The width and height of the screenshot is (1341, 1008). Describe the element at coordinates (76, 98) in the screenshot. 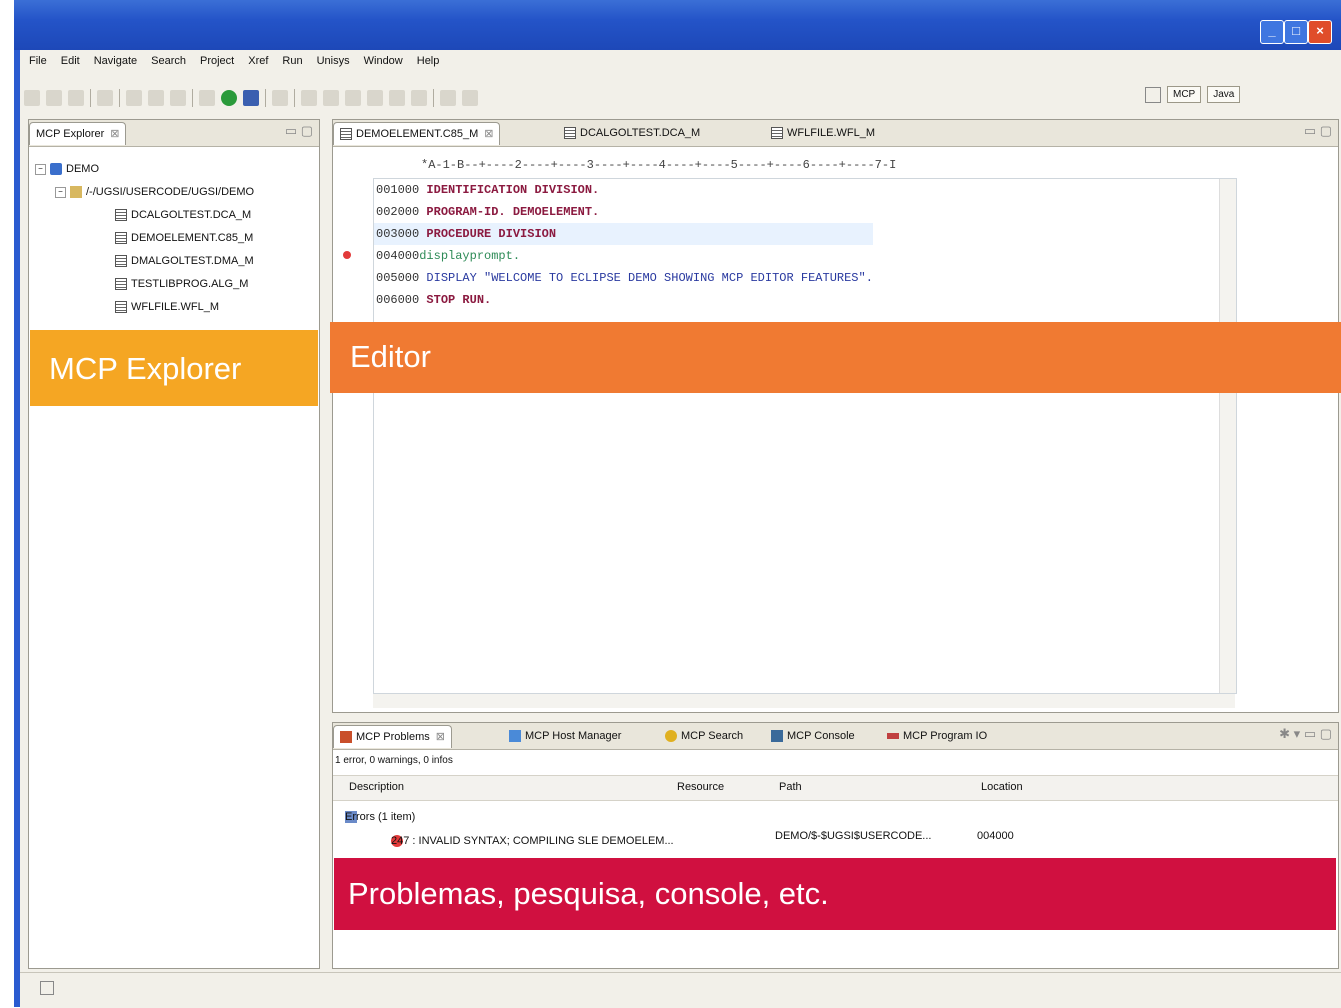

I see `print-icon` at that location.